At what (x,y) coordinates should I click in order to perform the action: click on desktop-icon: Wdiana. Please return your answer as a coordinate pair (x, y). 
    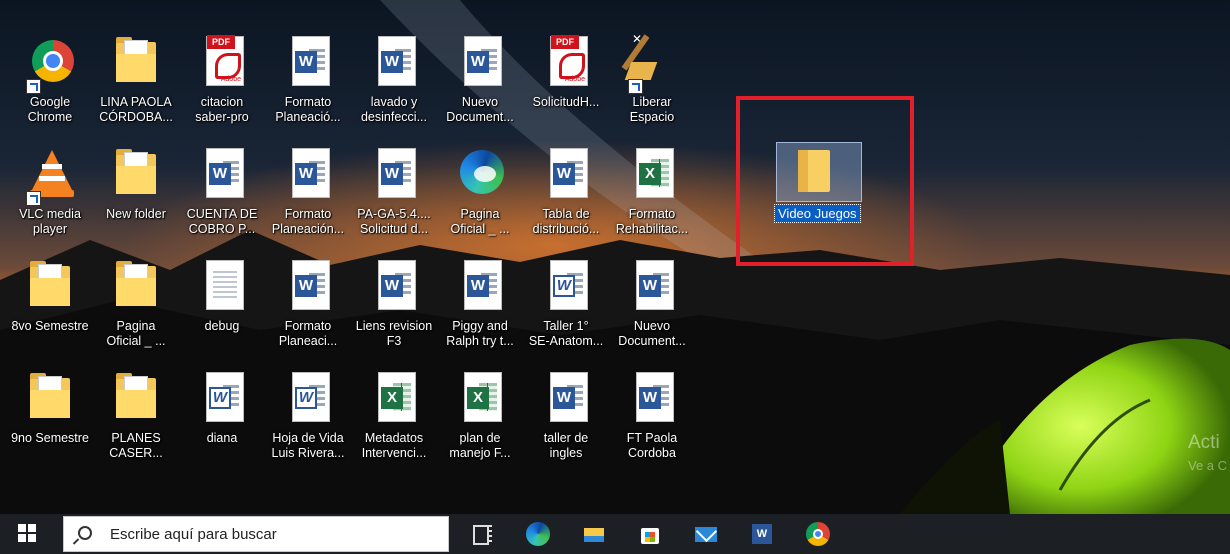
    Looking at the image, I should click on (222, 418).